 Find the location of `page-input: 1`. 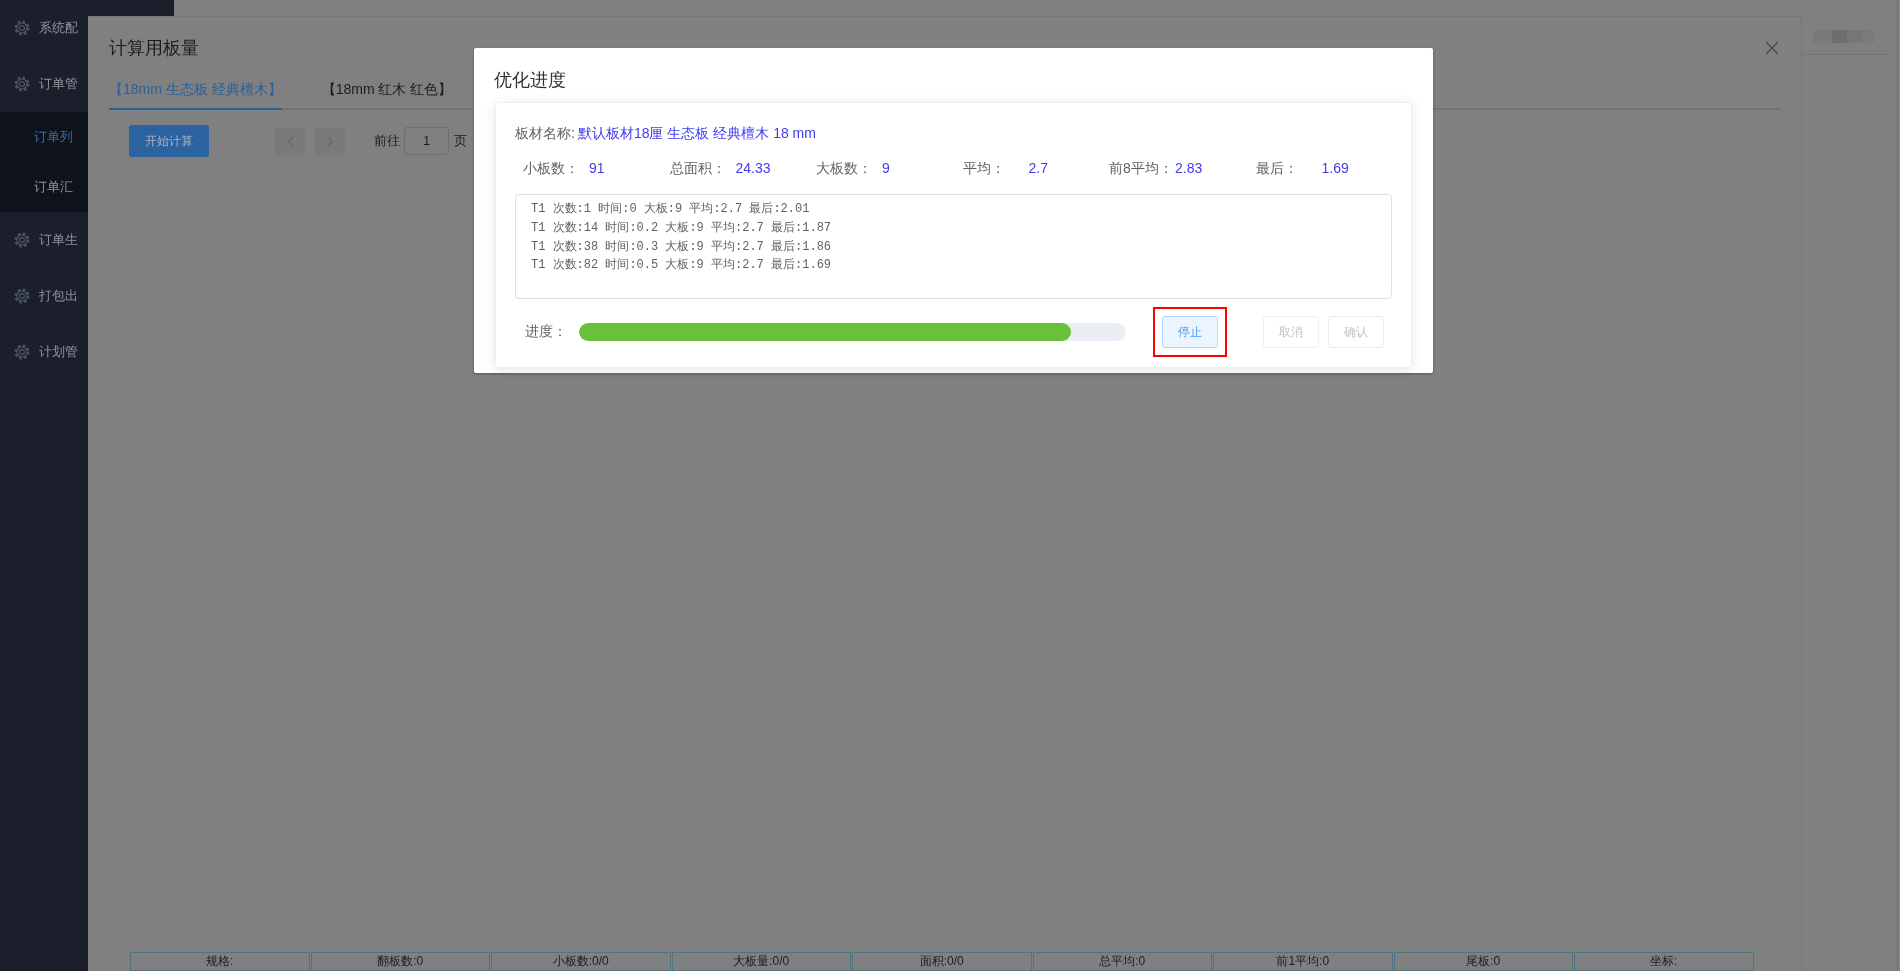

page-input: 1 is located at coordinates (426, 141).